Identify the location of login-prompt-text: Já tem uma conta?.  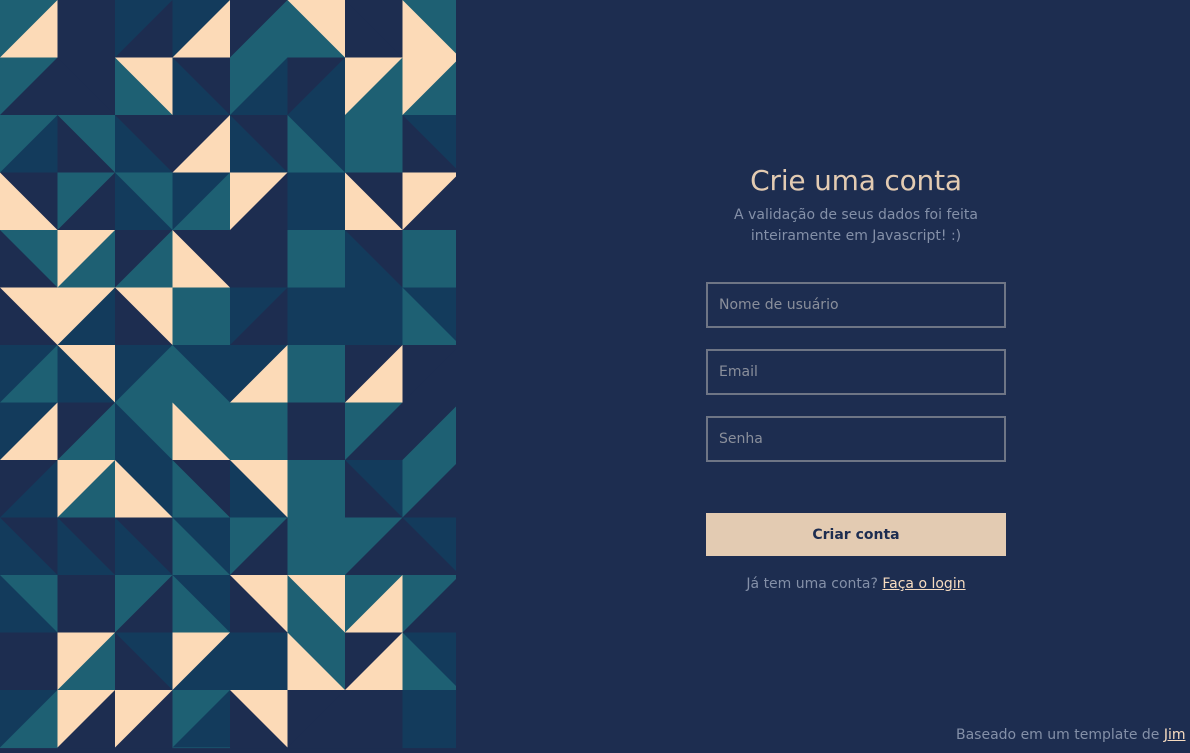
(814, 584).